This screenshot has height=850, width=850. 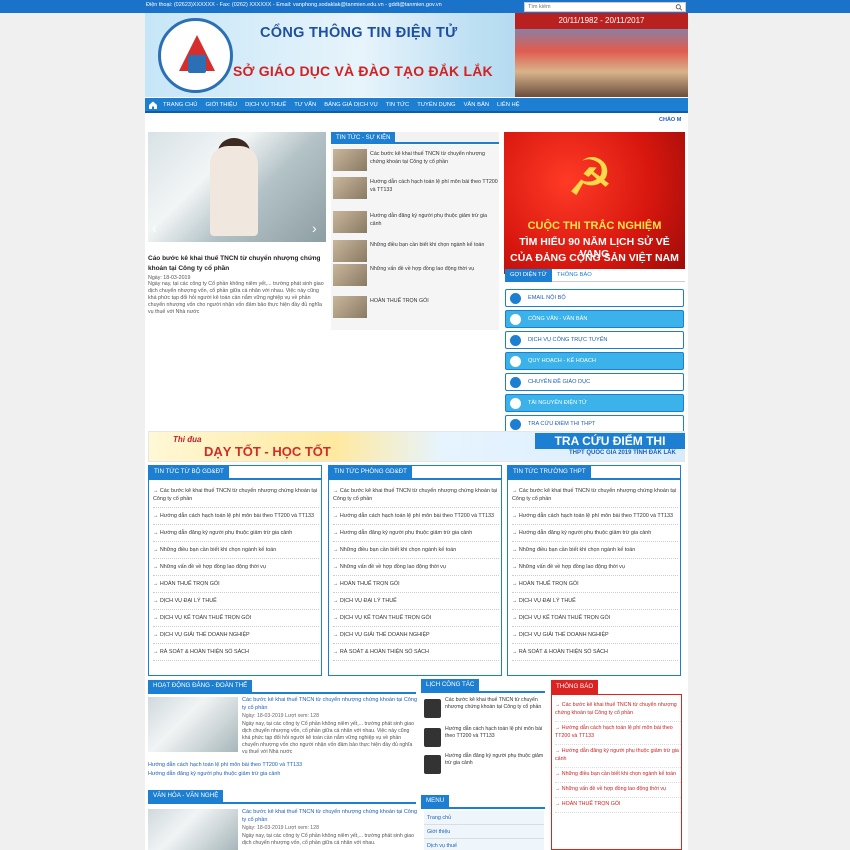 What do you see at coordinates (549, 472) in the screenshot?
I see `column-title: TIN TỨC TRƯỜNG THPT` at bounding box center [549, 472].